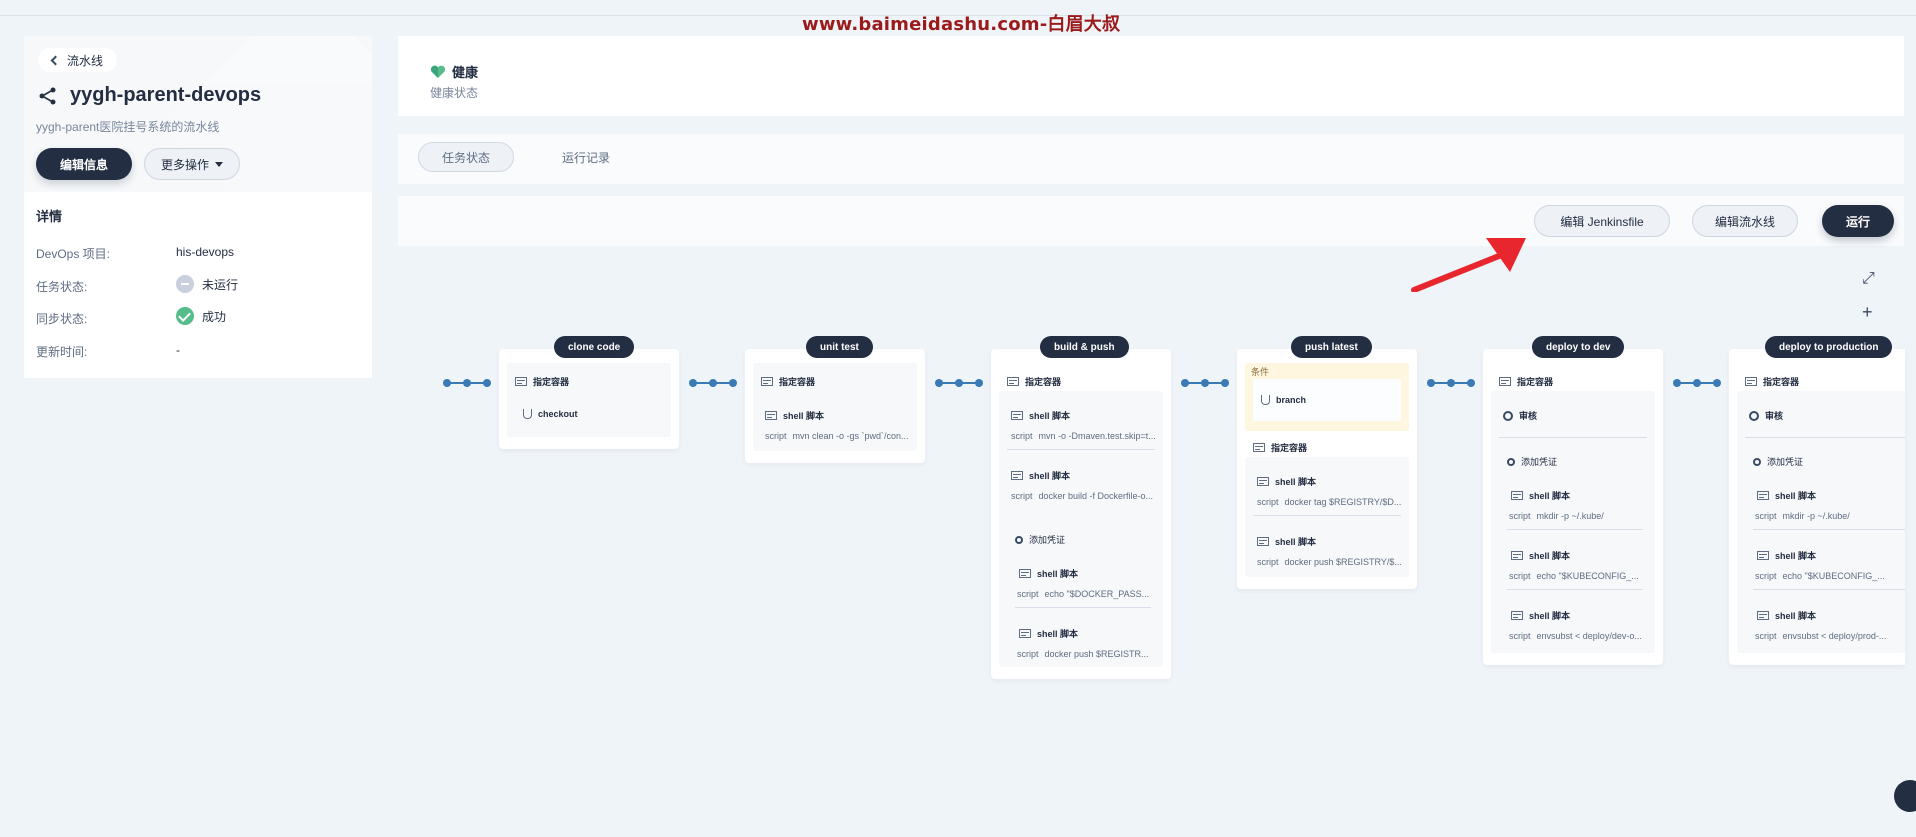 The height and width of the screenshot is (837, 1916). Describe the element at coordinates (1602, 221) in the screenshot. I see `edit-jenkinsfile-button: 编辑 Jenkinsfile` at that location.